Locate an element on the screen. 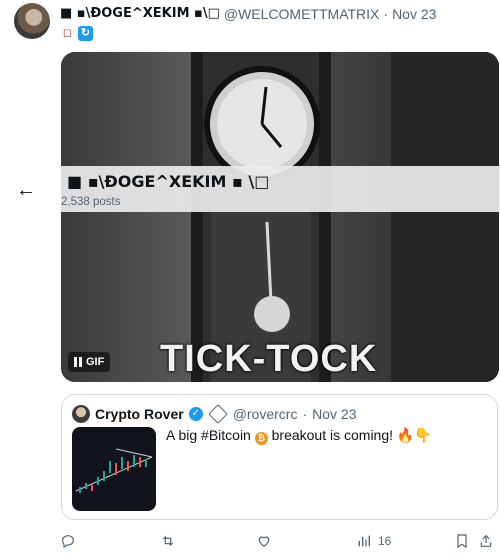 The height and width of the screenshot is (560, 500). like-button is located at coordinates (264, 541).